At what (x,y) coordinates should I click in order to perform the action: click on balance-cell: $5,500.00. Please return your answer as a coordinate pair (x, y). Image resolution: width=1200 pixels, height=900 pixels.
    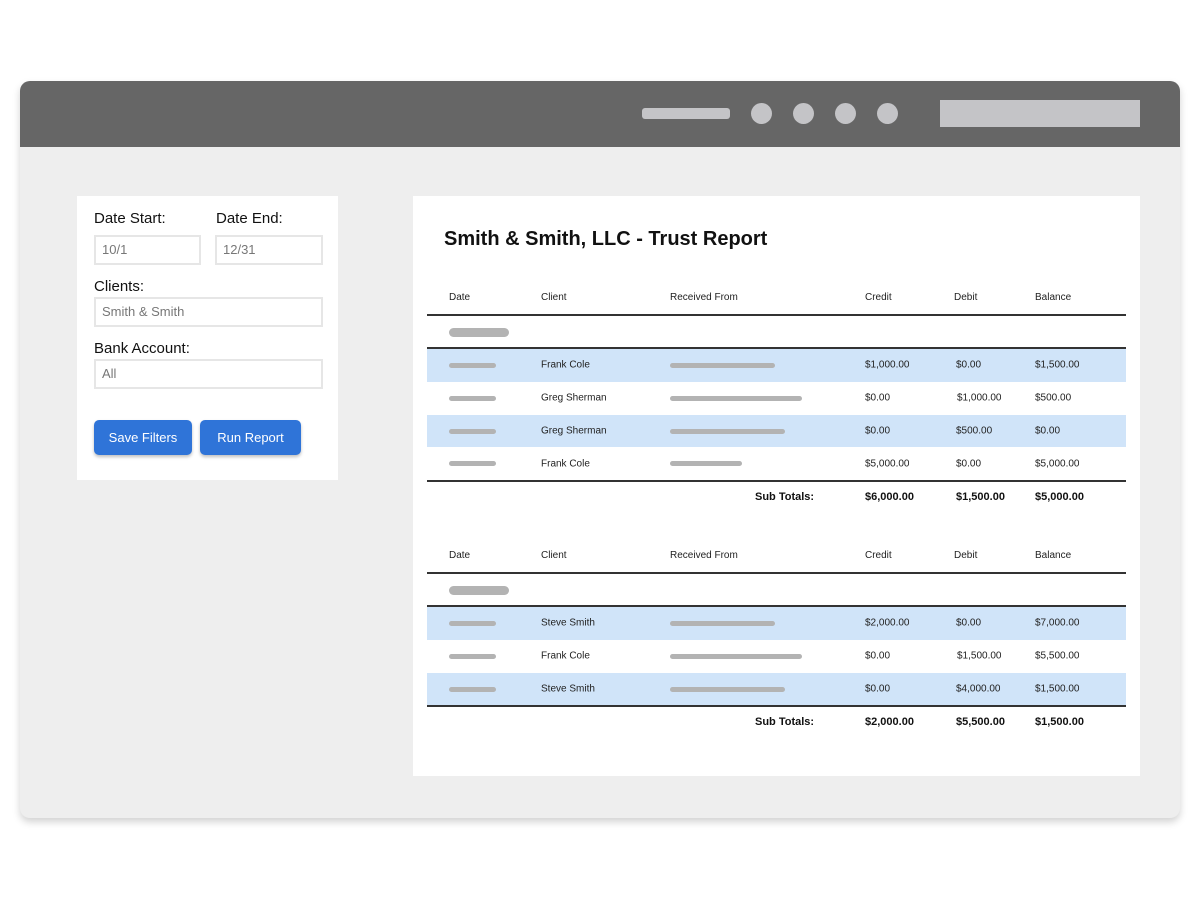
    Looking at the image, I should click on (1057, 656).